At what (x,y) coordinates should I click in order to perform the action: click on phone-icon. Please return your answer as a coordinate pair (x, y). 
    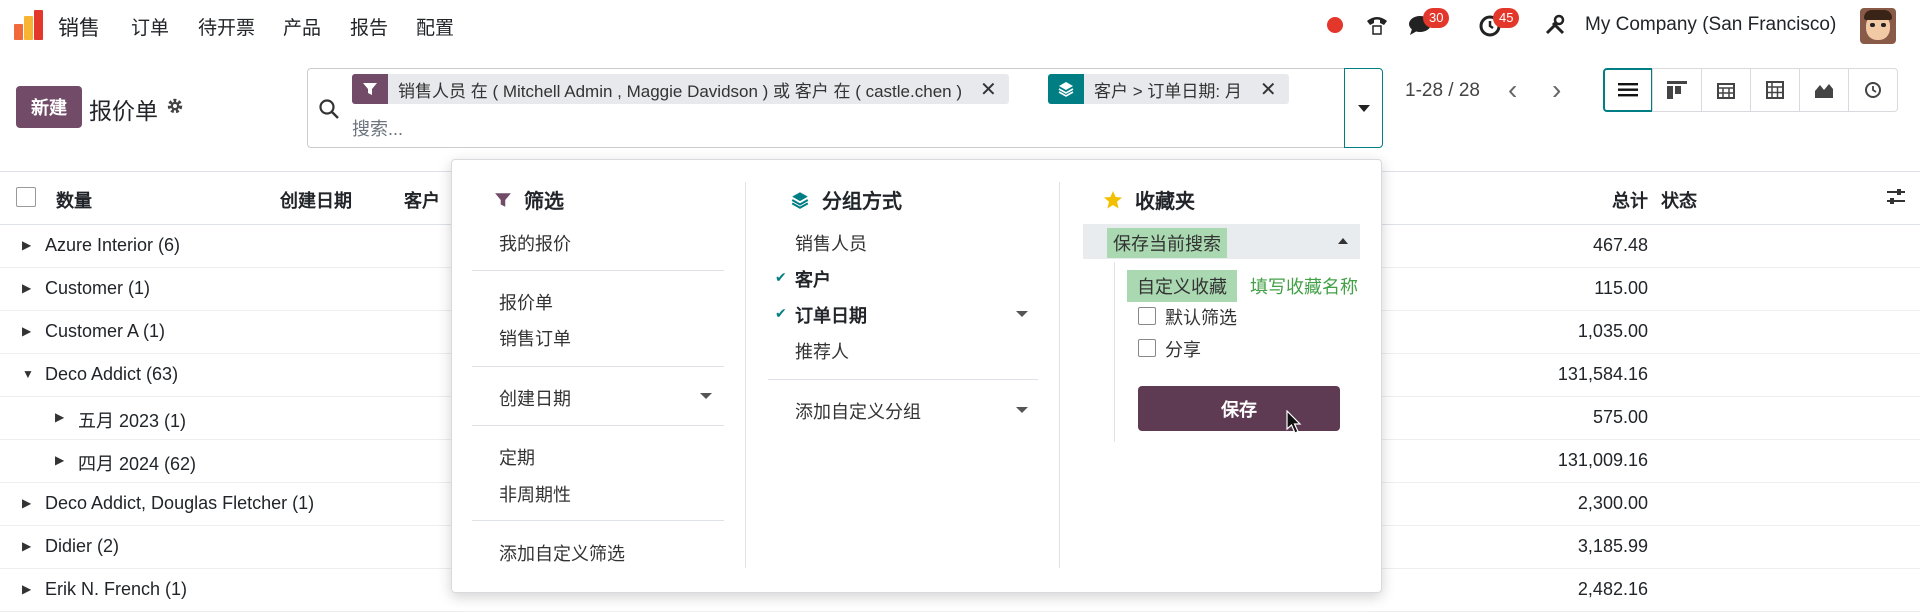
    Looking at the image, I should click on (1377, 25).